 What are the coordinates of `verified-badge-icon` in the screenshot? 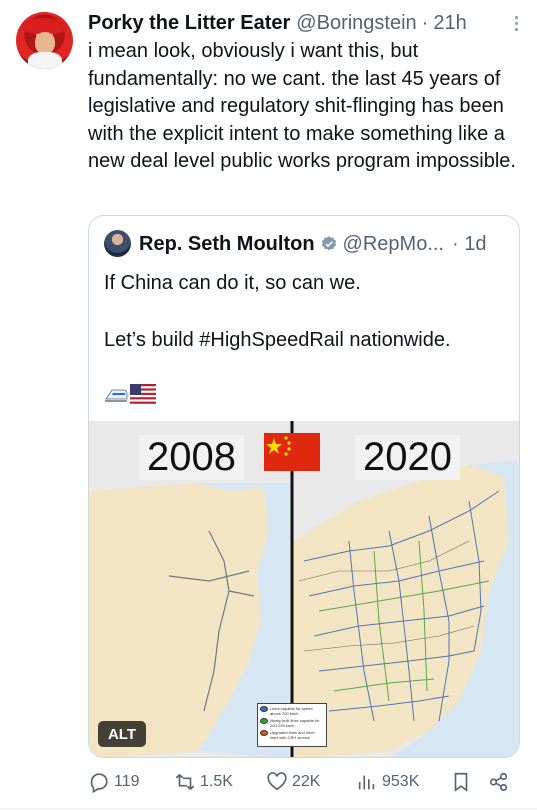 It's located at (328, 243).